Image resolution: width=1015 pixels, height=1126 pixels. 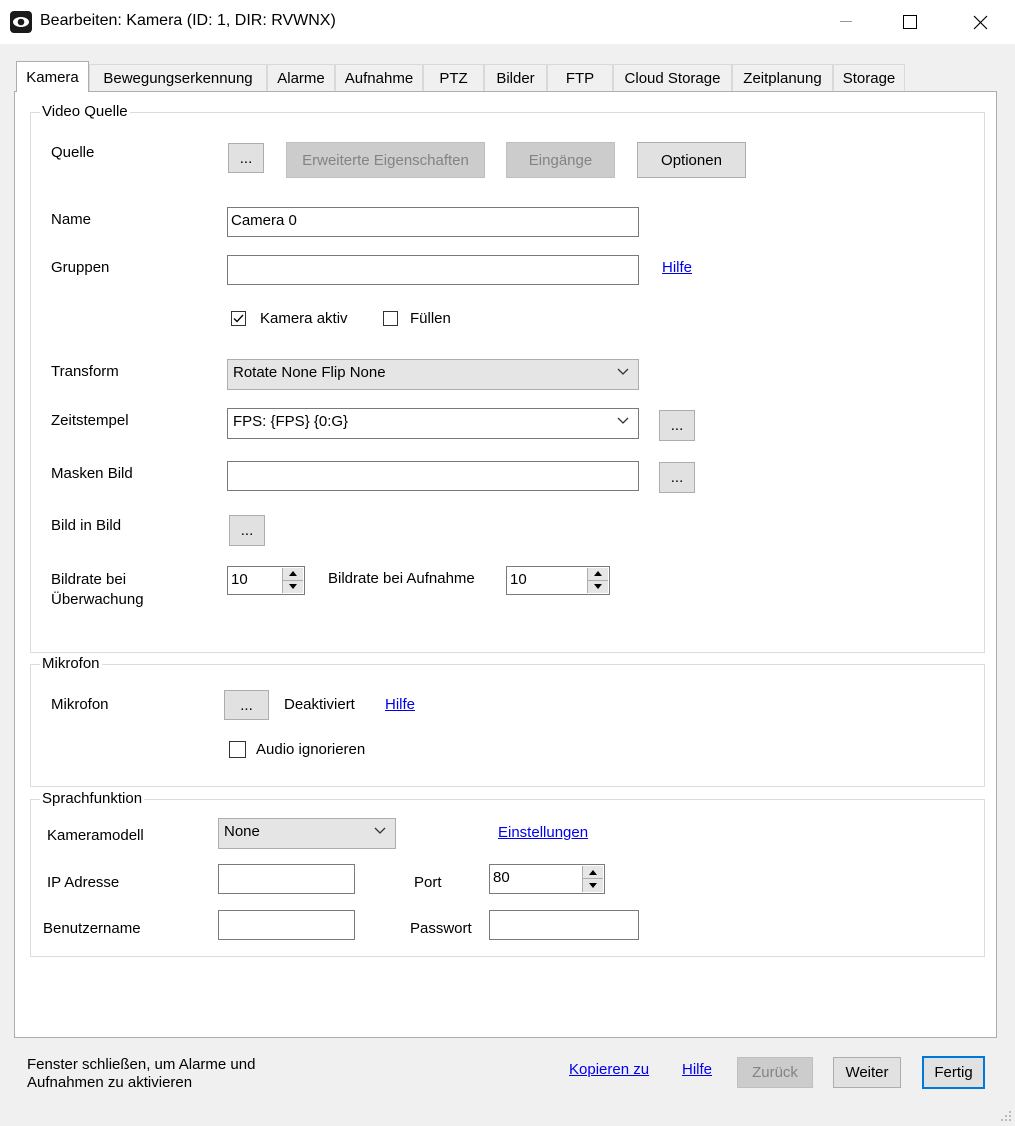 I want to click on audio-ignorieren-checkbox, so click(x=237, y=749).